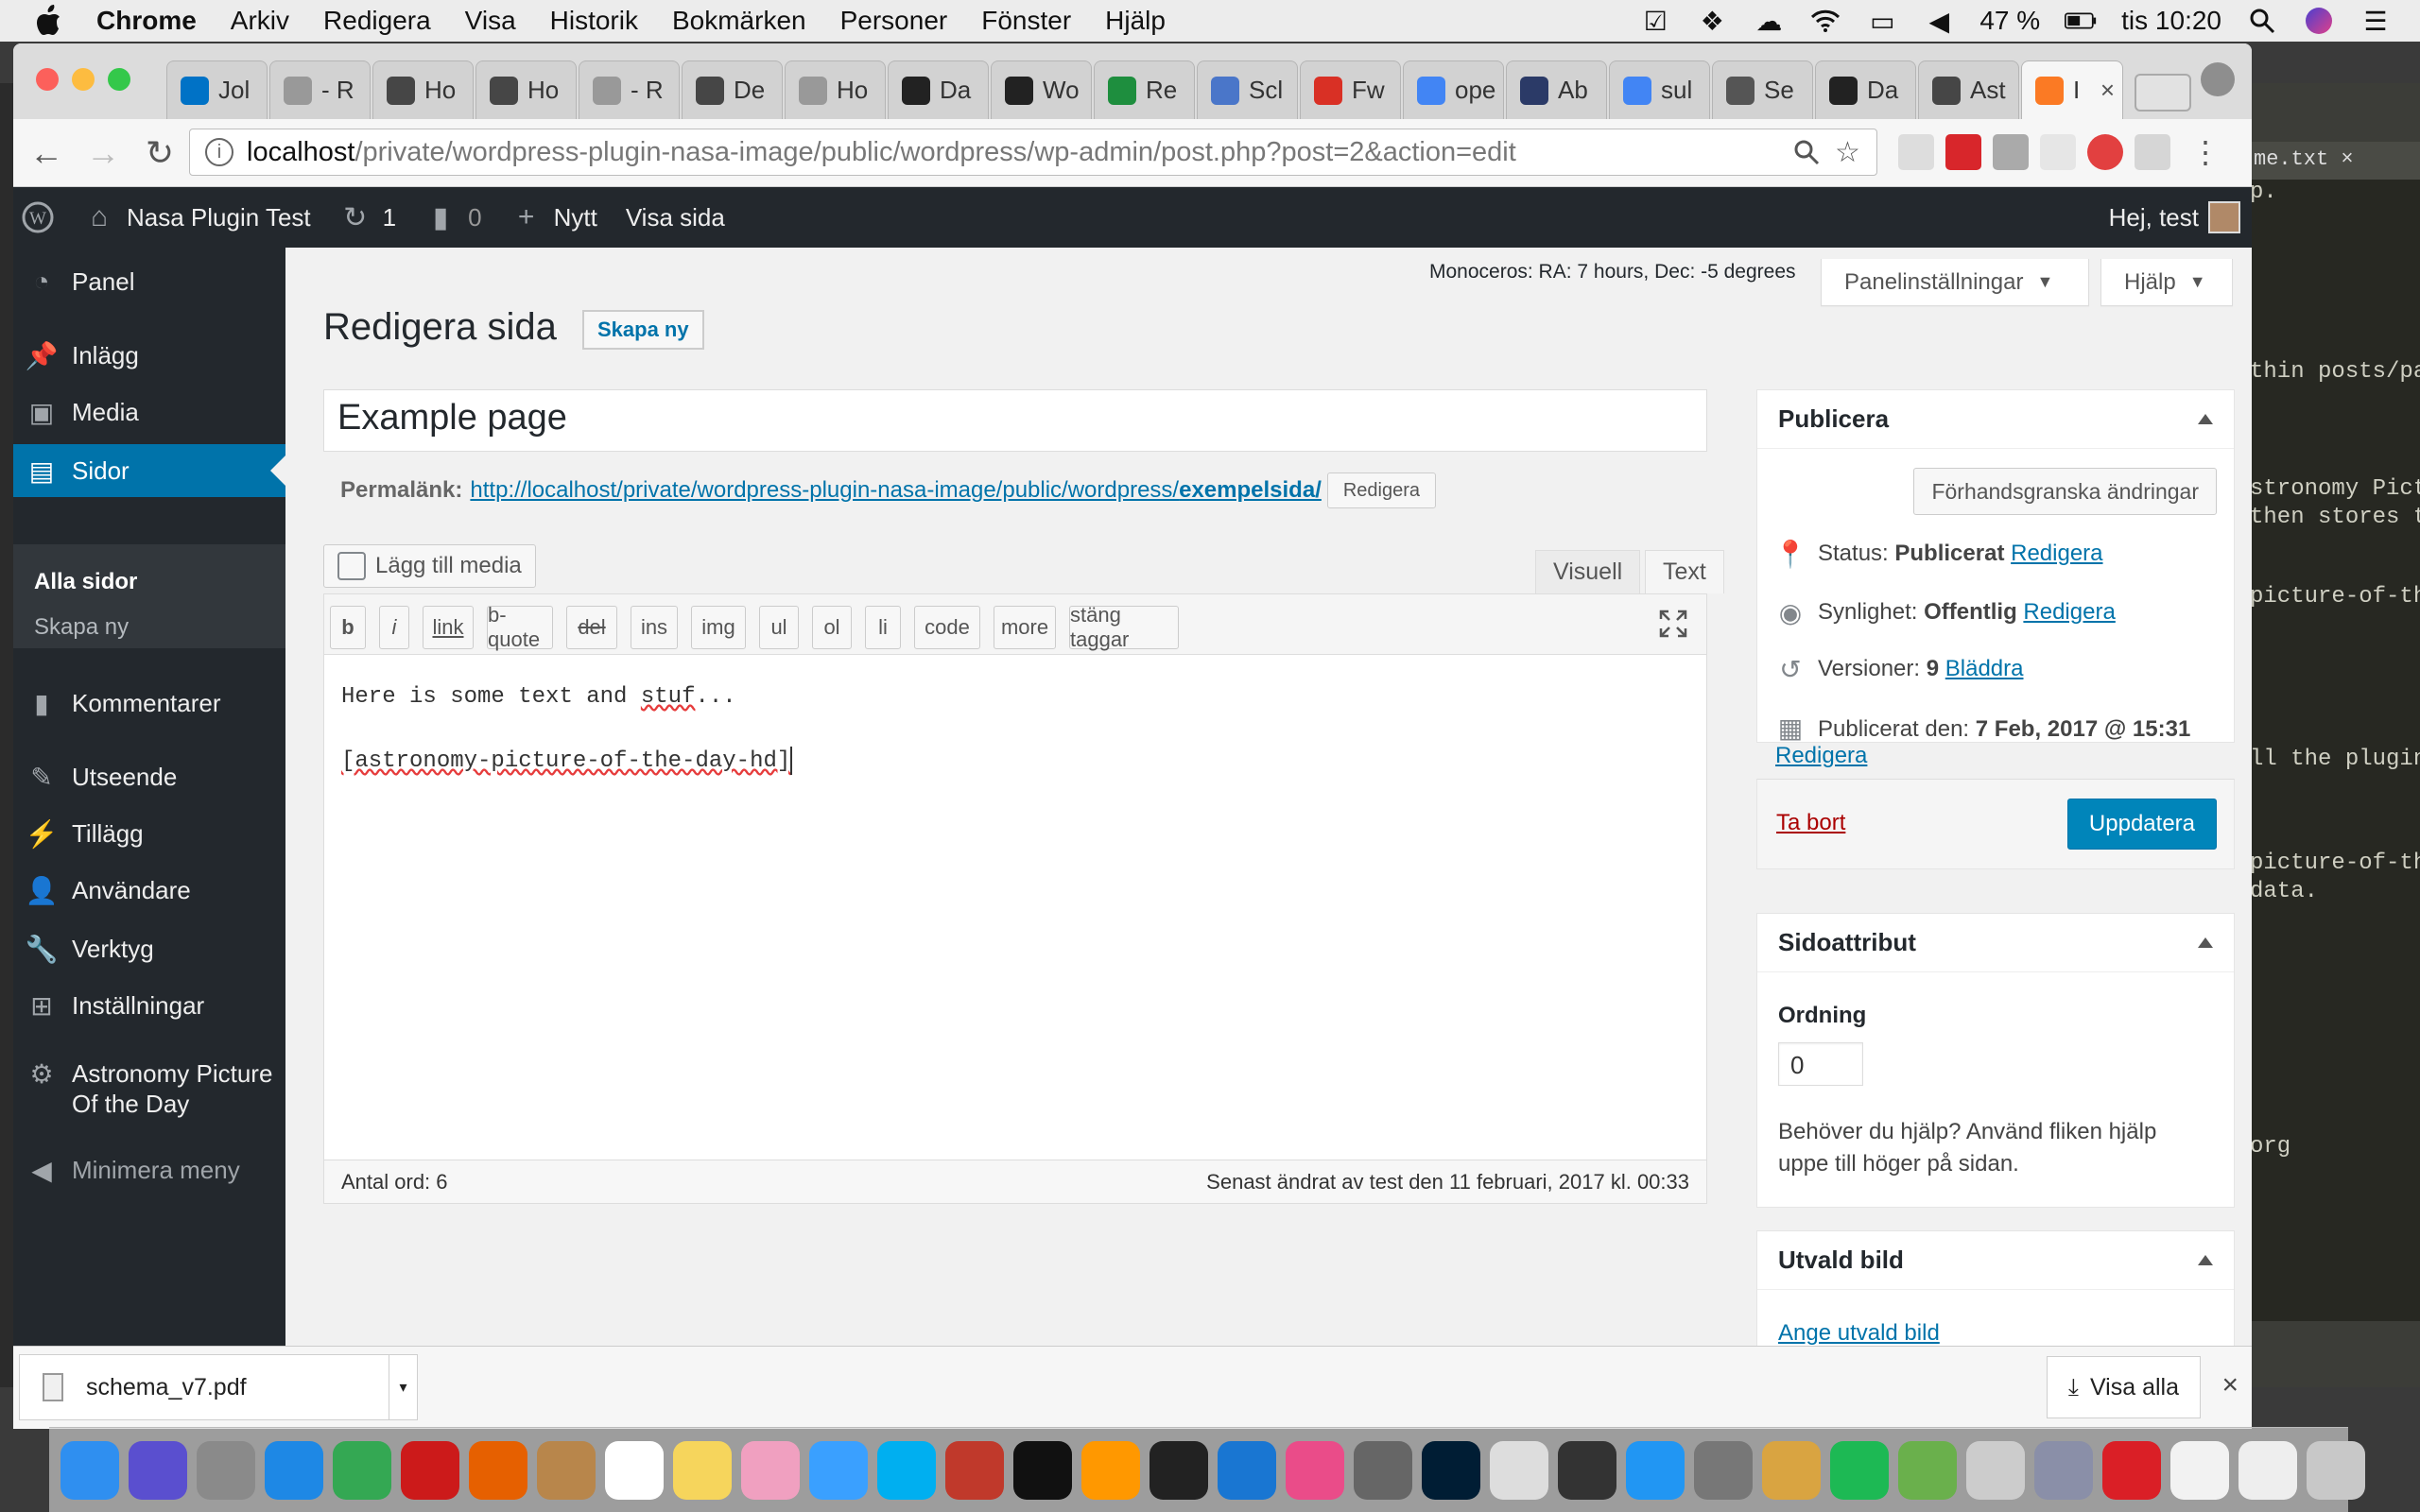 This screenshot has width=2420, height=1512. Describe the element at coordinates (498, 1470) in the screenshot. I see `firefox-icon` at that location.